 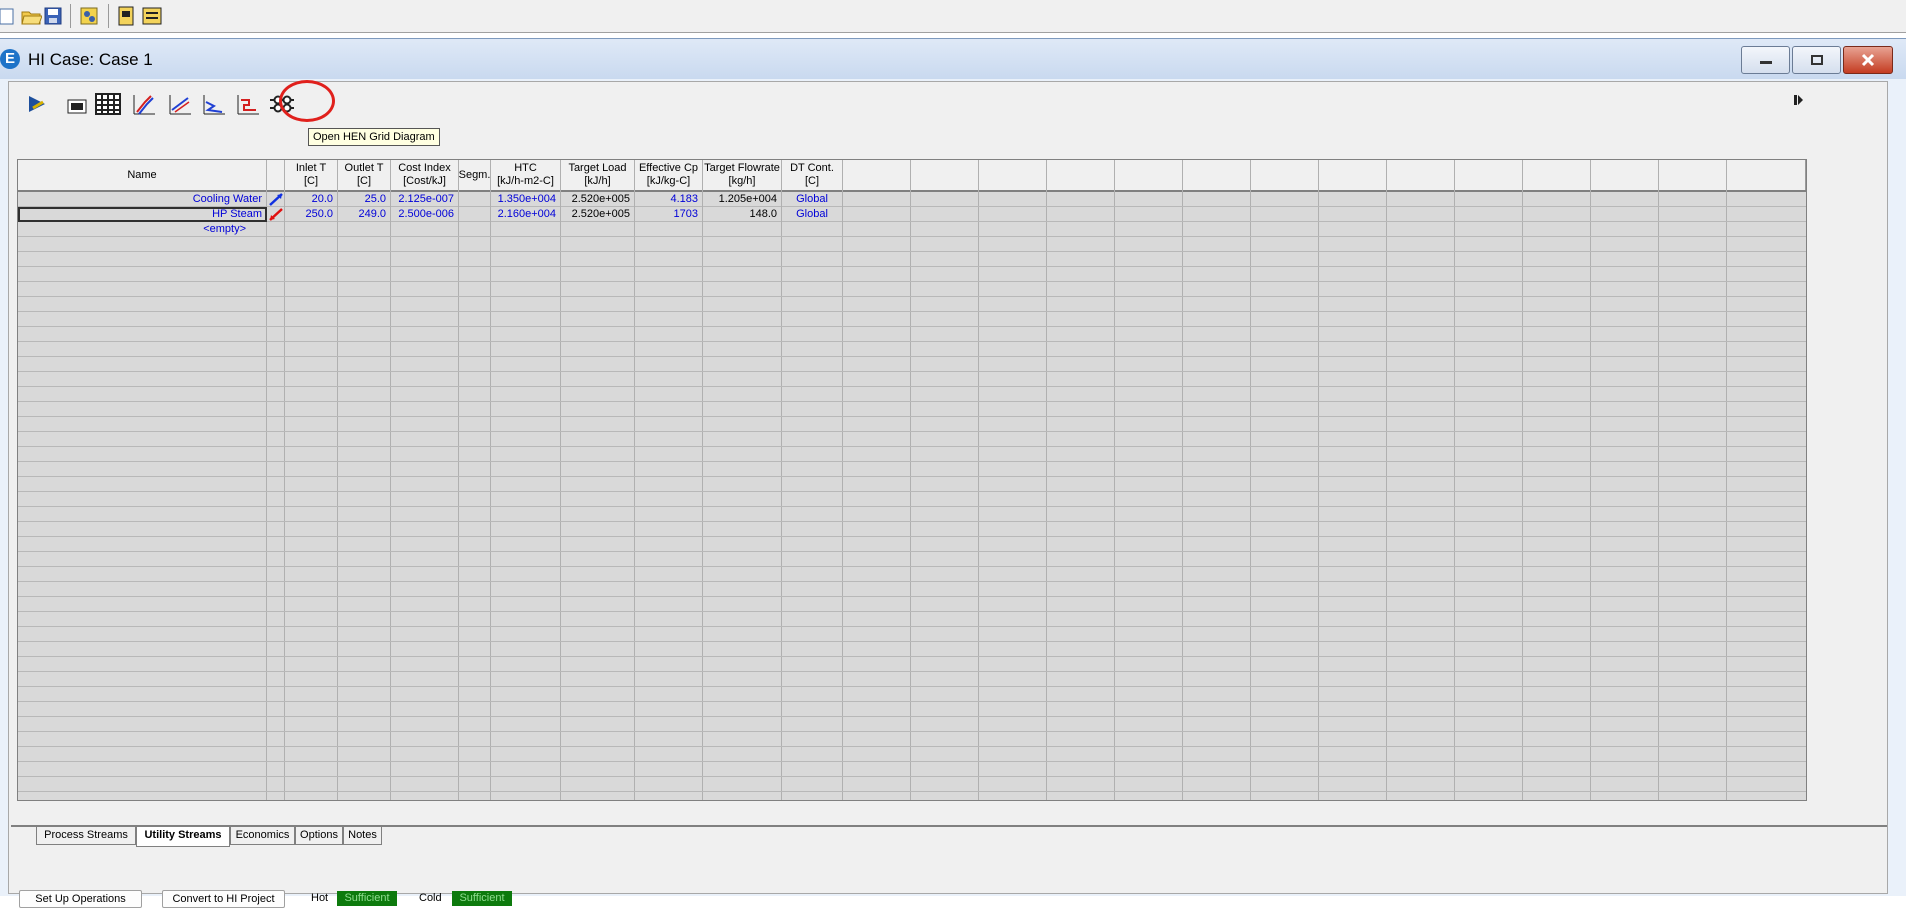 I want to click on column-header-segm: Segm., so click(x=475, y=175).